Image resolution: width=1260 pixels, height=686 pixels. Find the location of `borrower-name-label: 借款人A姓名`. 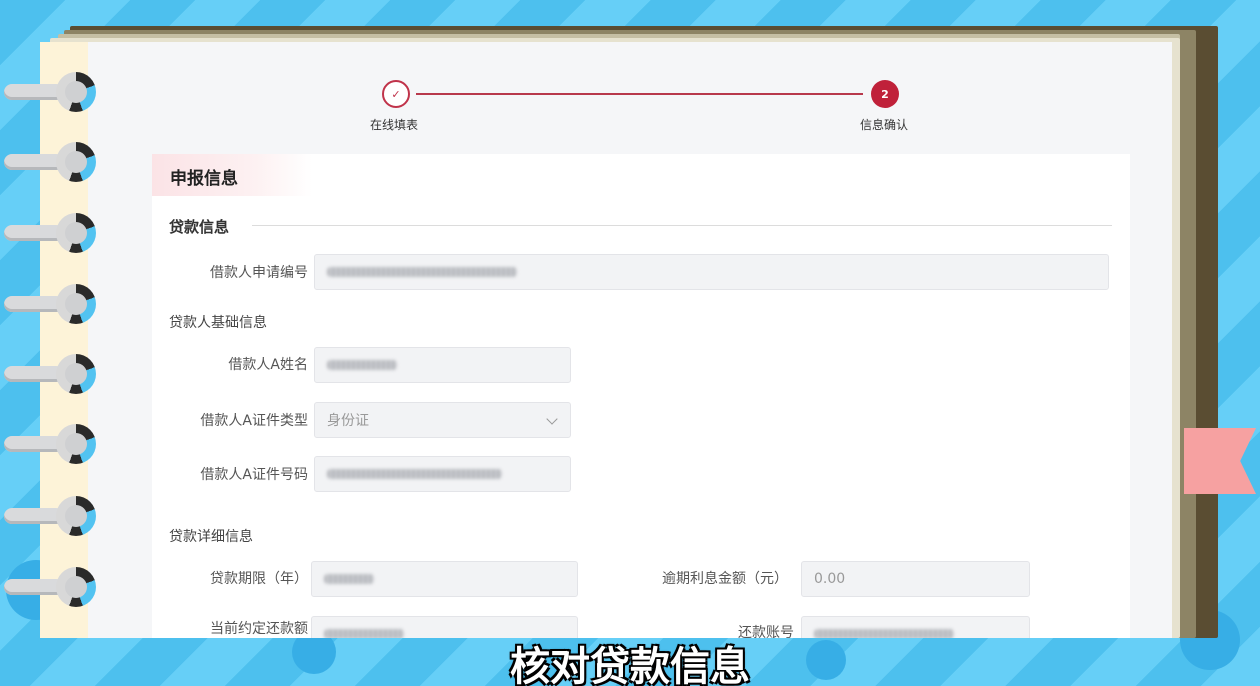

borrower-name-label: 借款人A姓名 is located at coordinates (268, 365).